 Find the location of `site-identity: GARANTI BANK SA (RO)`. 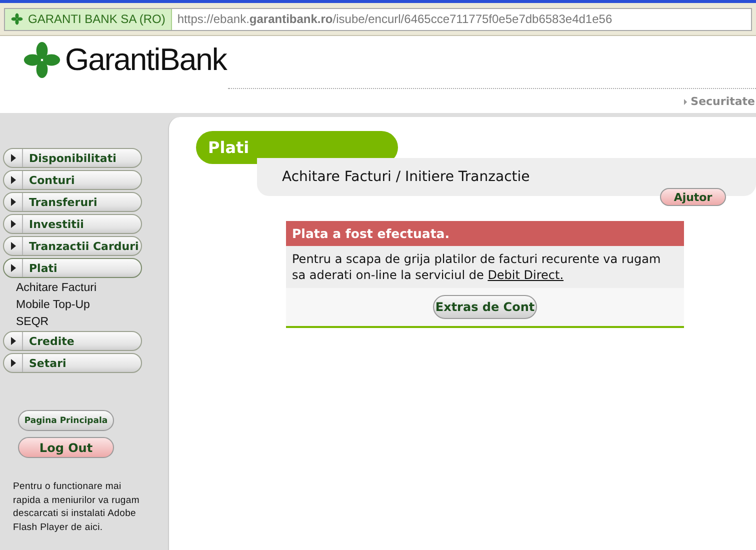

site-identity: GARANTI BANK SA (RO) is located at coordinates (88, 19).